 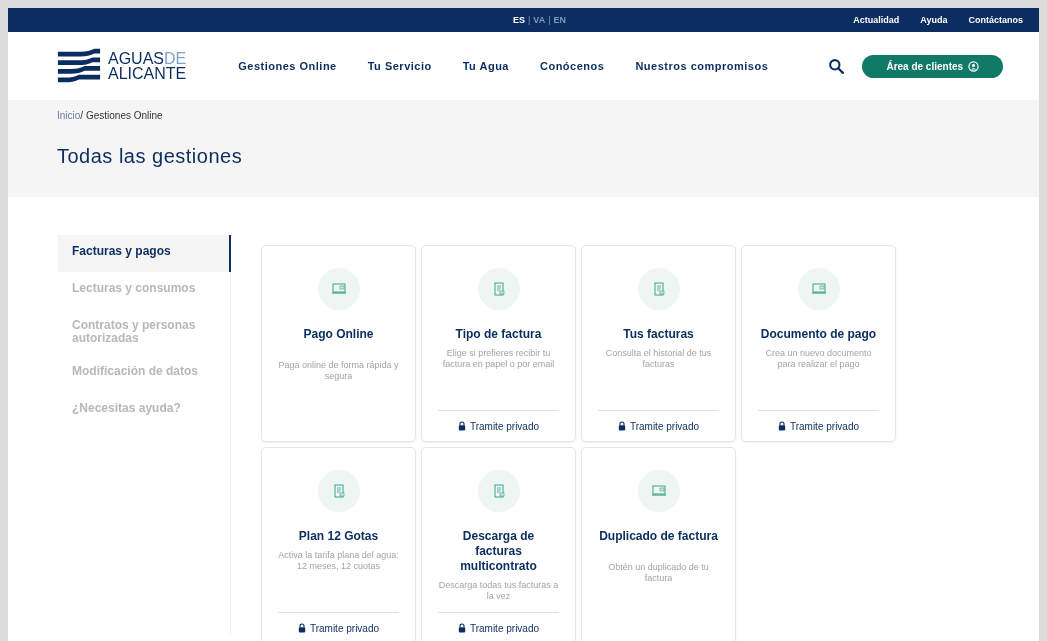 I want to click on card-description: Obtén un duplicado de tu factura, so click(x=658, y=573).